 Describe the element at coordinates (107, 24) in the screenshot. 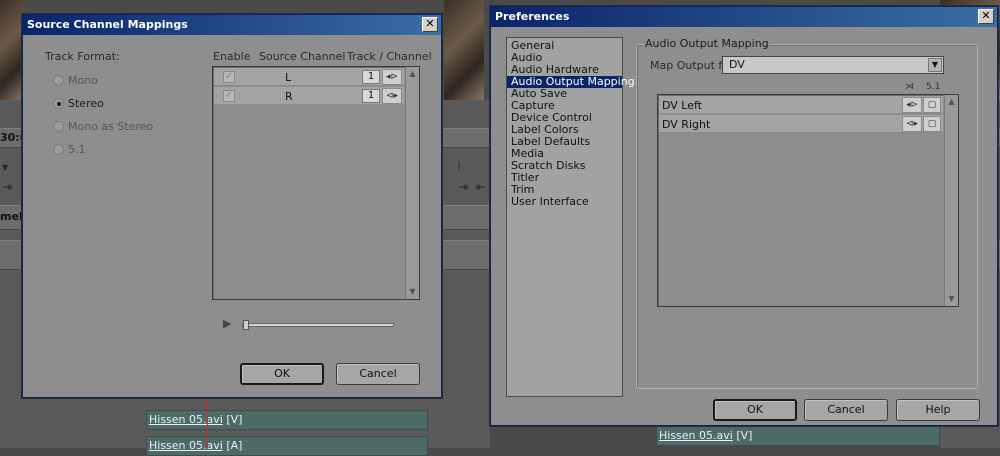

I see `dialog-title: Source Channel Mappings` at that location.